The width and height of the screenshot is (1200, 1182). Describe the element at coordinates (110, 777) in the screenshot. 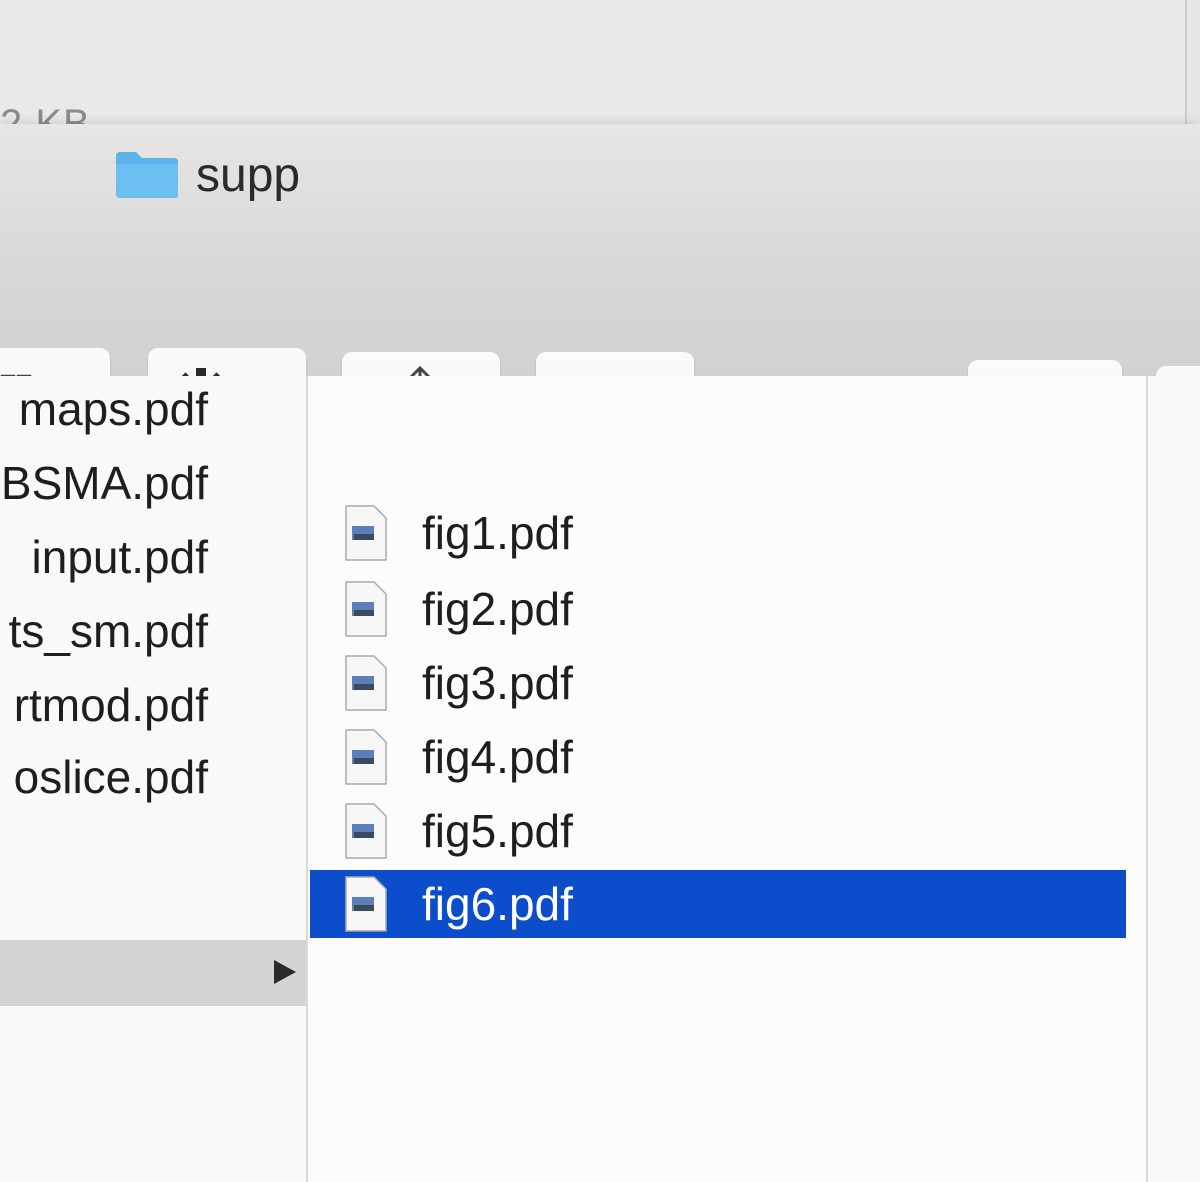

I see `list-item-label: oslice.pdf` at that location.